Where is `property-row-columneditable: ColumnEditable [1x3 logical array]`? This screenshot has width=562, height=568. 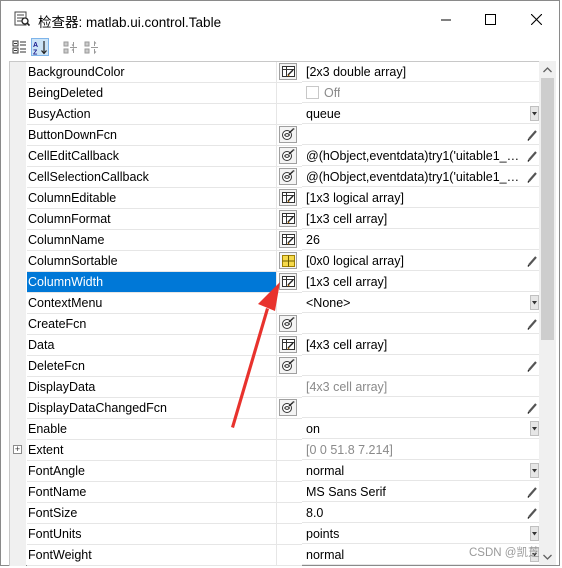
property-row-columneditable: ColumnEditable [1x3 logical array] is located at coordinates (275, 198).